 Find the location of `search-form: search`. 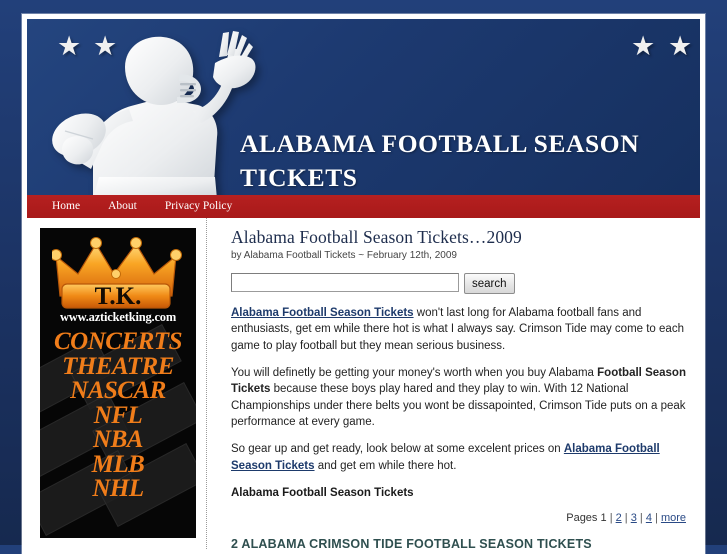

search-form: search is located at coordinates (458, 284).